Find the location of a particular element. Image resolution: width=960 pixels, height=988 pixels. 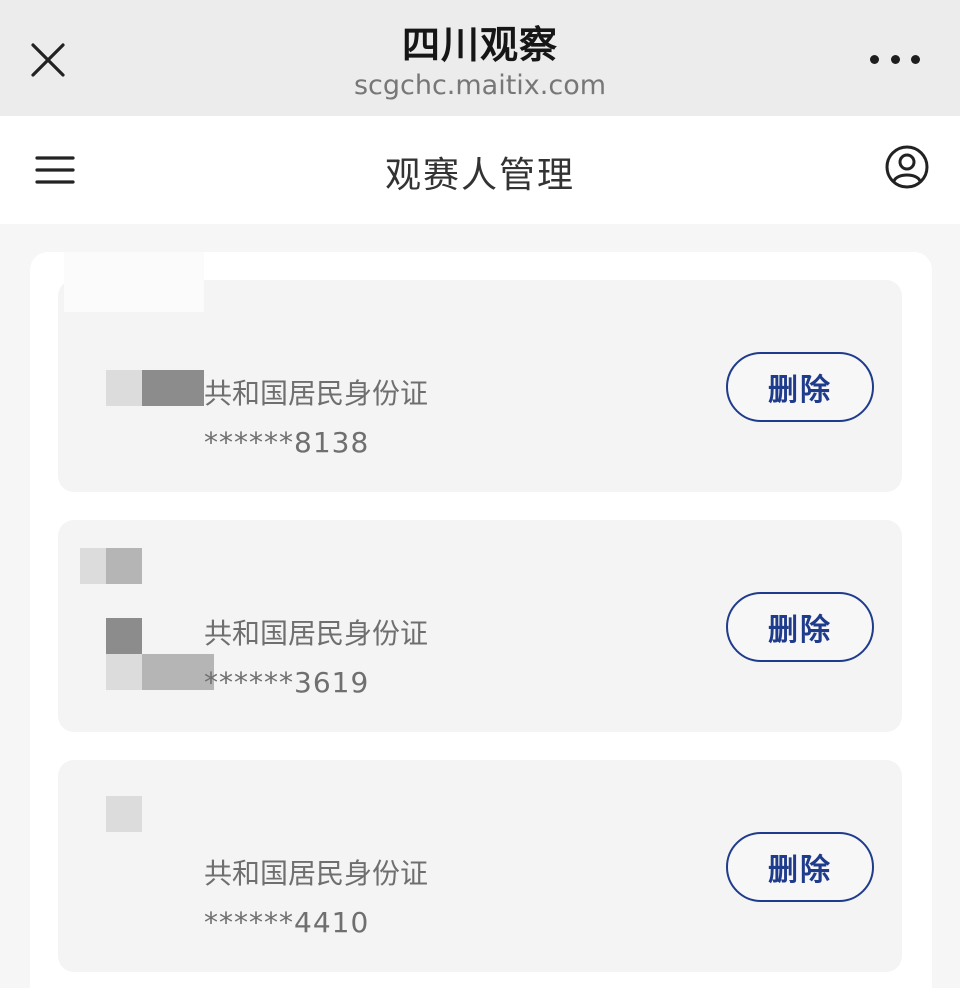

app-header: 观赛人管理 is located at coordinates (480, 170).